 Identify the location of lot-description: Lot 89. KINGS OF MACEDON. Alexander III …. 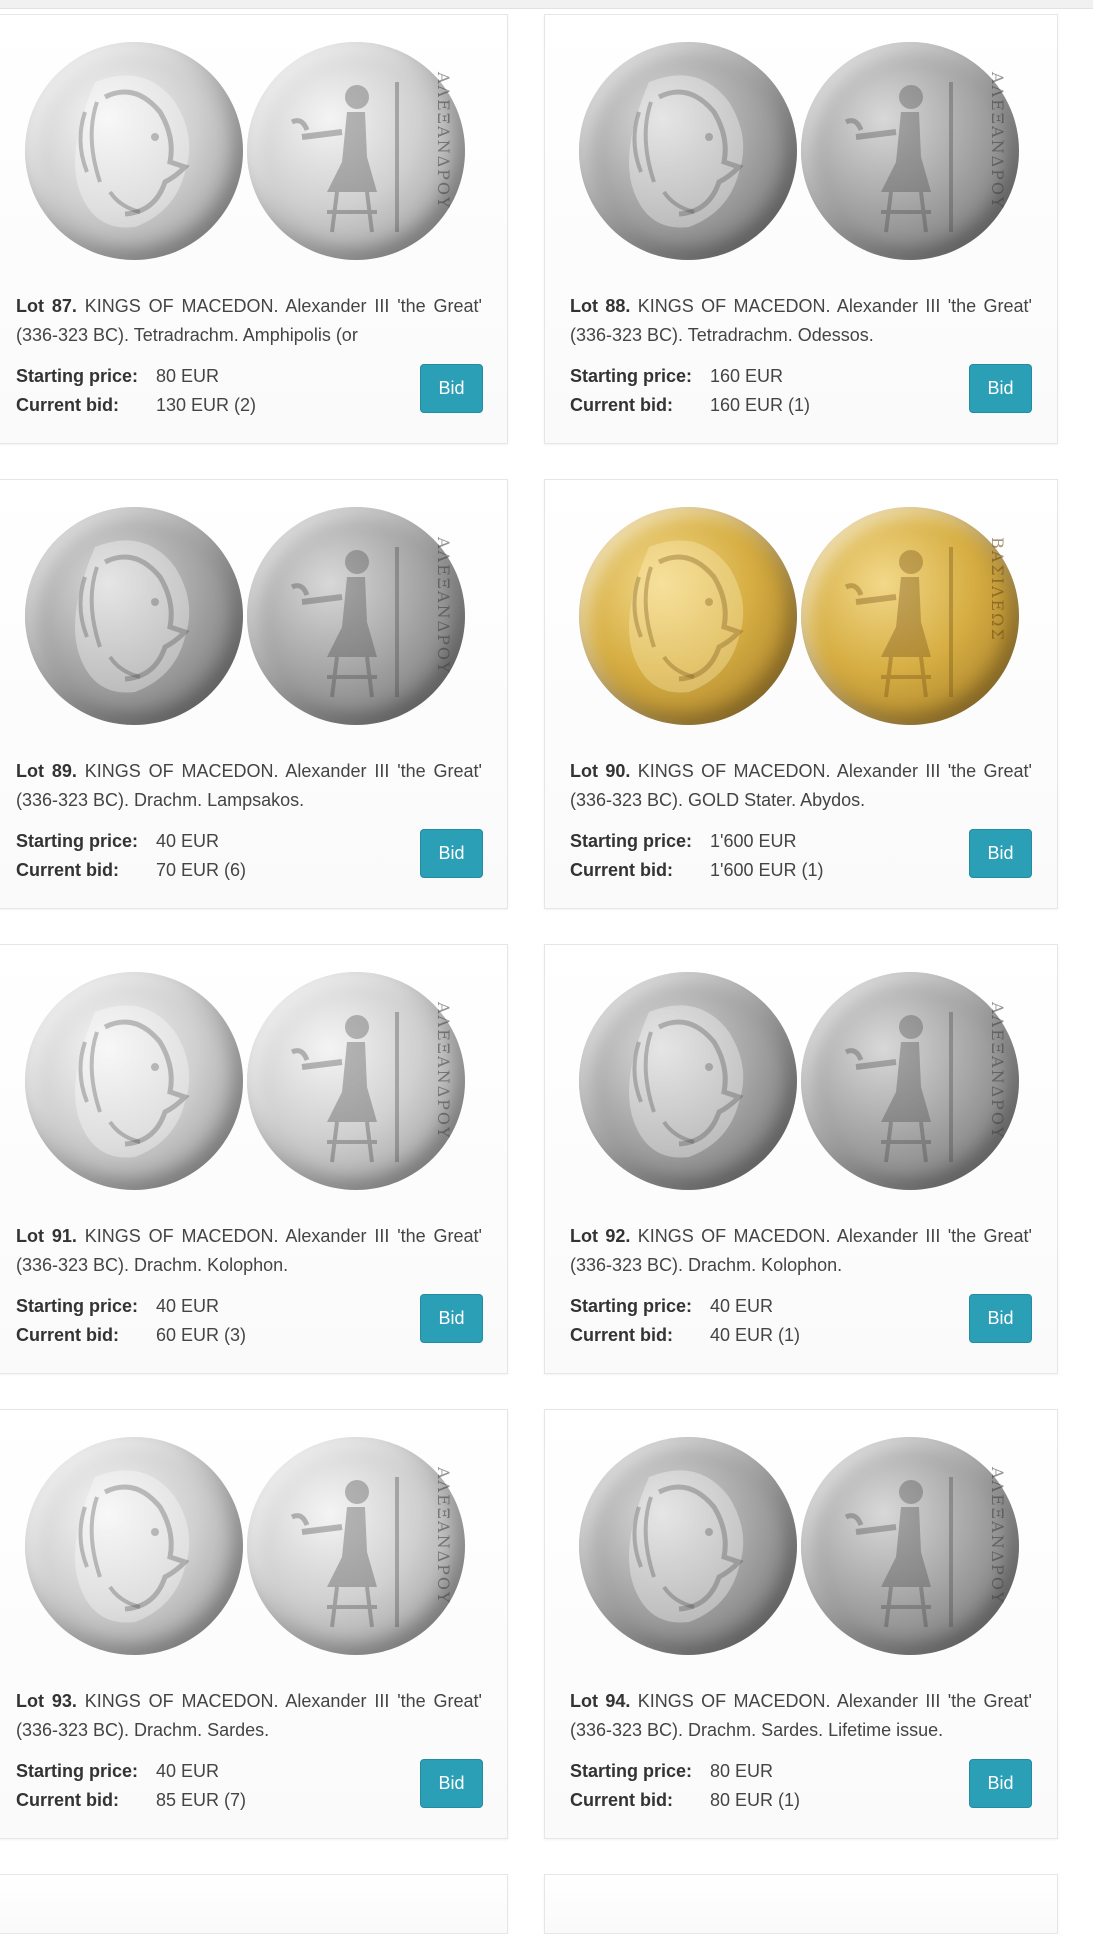
(249, 786).